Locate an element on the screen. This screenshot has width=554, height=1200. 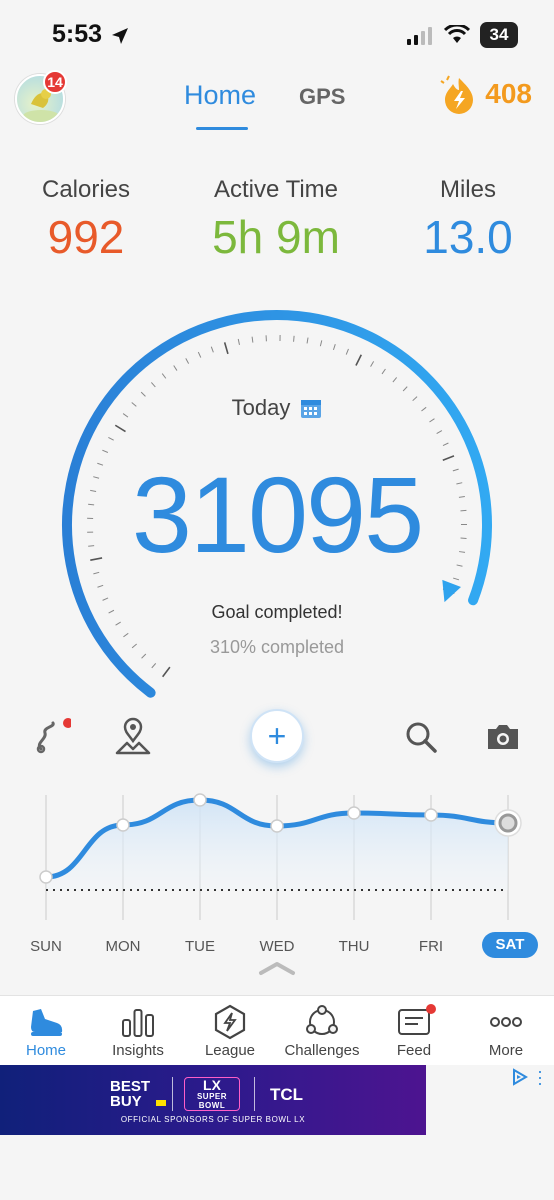
stat-label: Active Time is located at coordinates (276, 189).